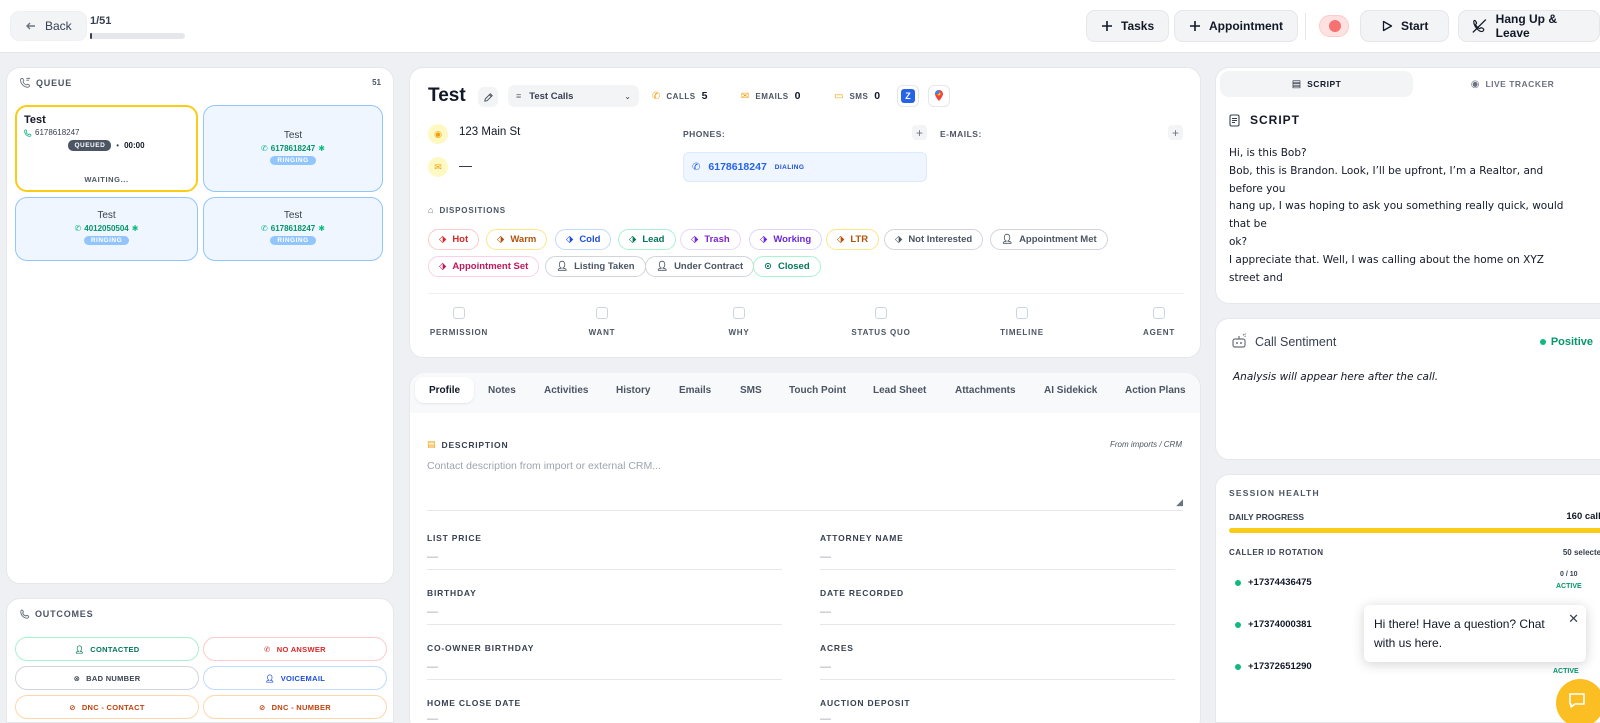 Image resolution: width=1600 pixels, height=723 pixels. I want to click on hangup-label: Hang Up & Leave, so click(1526, 26).